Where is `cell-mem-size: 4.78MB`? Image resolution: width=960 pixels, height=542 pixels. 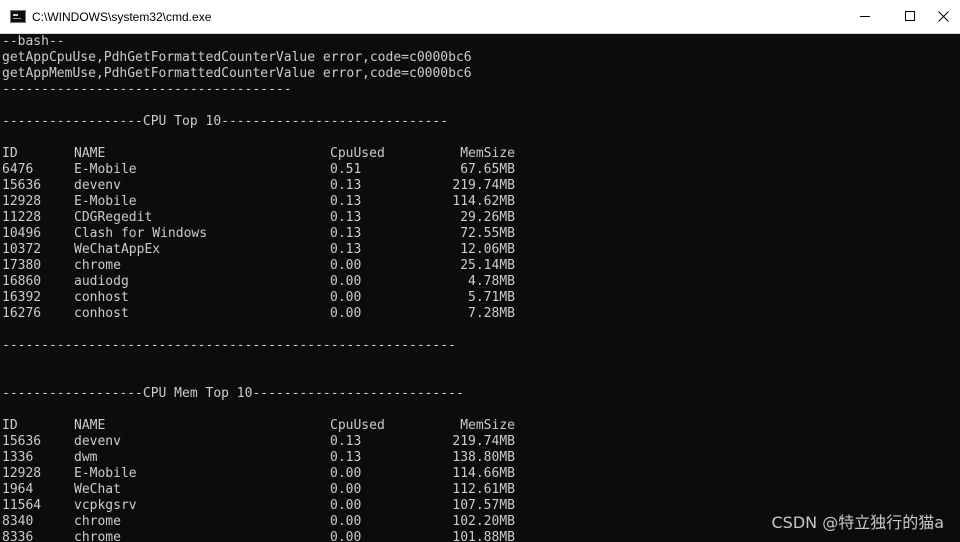 cell-mem-size: 4.78MB is located at coordinates (491, 281).